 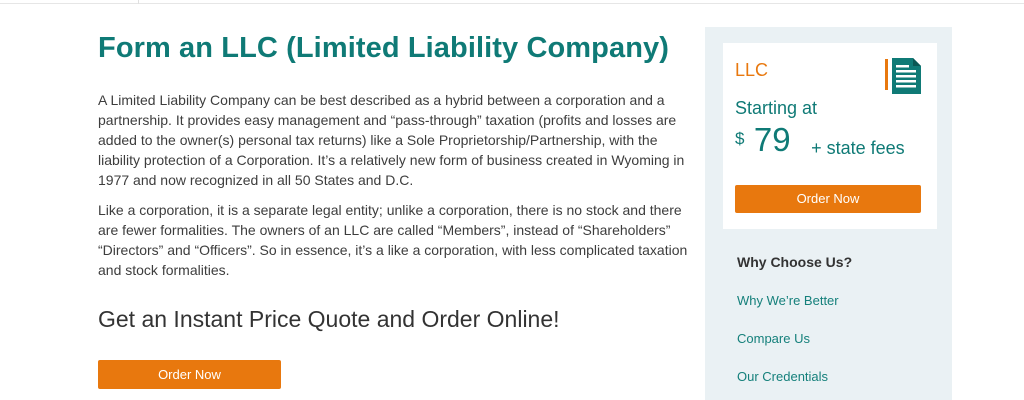 I want to click on order-now-button: Order Now, so click(x=189, y=374).